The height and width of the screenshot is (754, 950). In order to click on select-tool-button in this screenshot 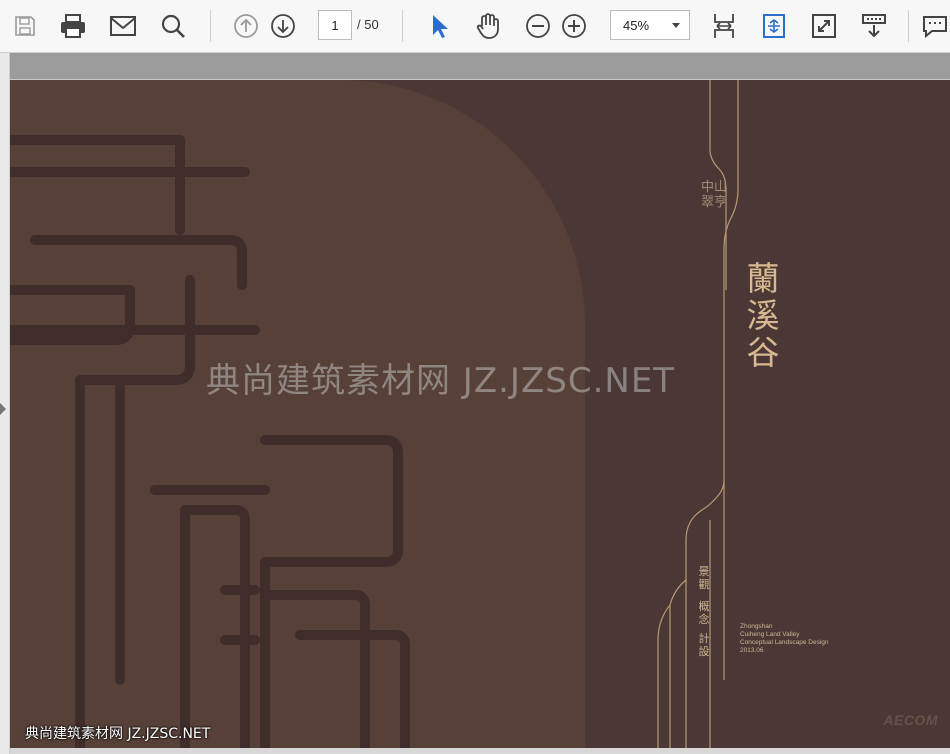, I will do `click(439, 26)`.